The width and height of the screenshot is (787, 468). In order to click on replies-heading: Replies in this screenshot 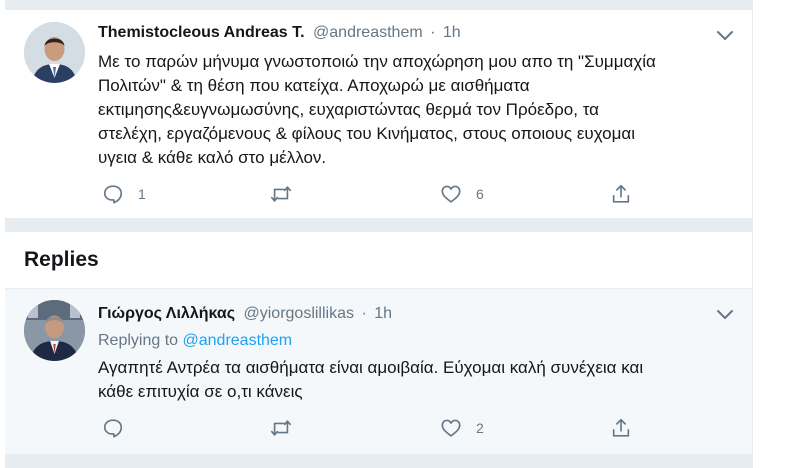, I will do `click(61, 259)`.